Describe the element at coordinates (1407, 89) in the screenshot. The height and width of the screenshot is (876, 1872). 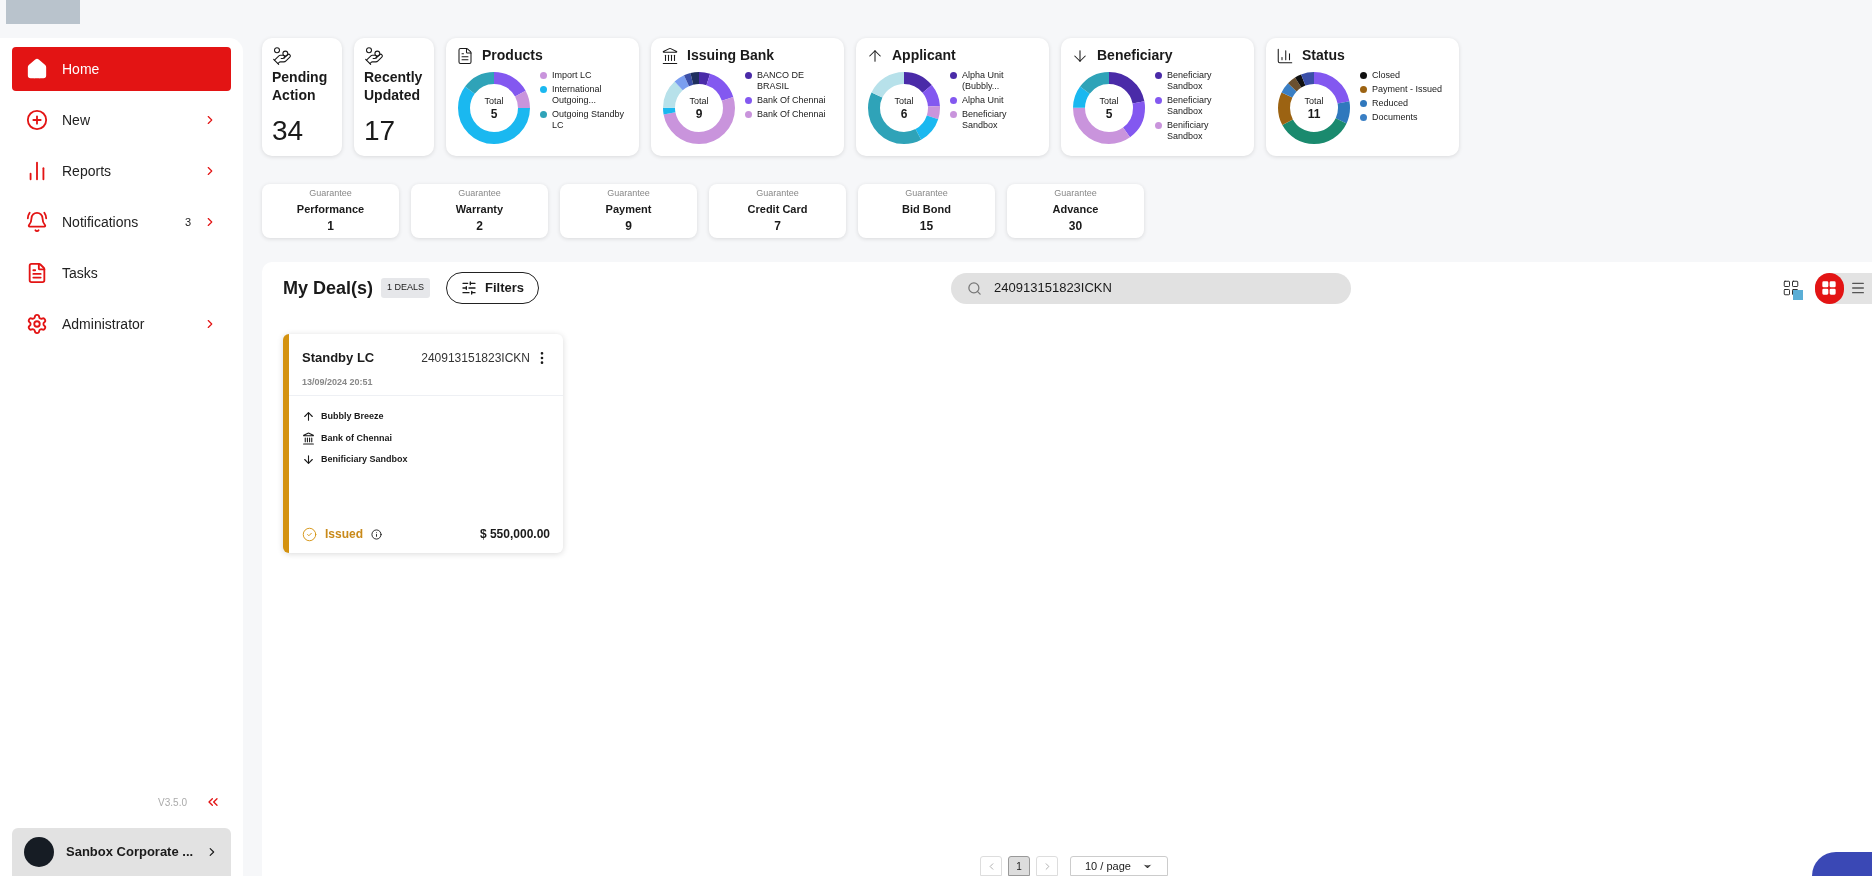
I see `legend-label: Payment - Issued` at that location.